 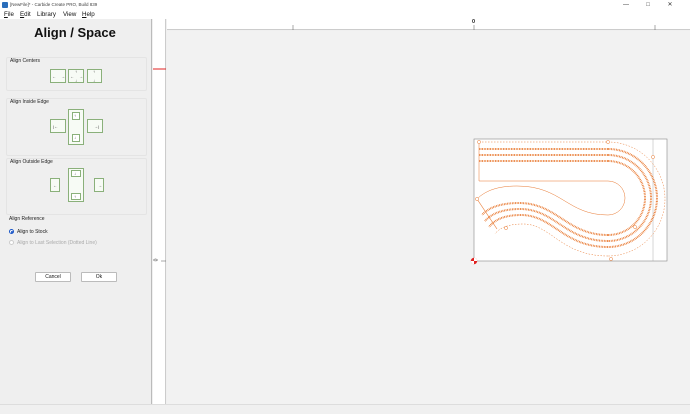 I want to click on menu-edit: Edit, so click(x=25, y=14).